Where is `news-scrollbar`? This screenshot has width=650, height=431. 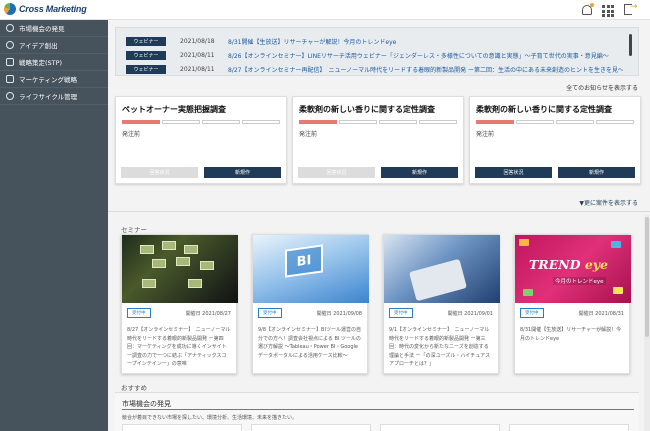
news-scrollbar is located at coordinates (630, 45).